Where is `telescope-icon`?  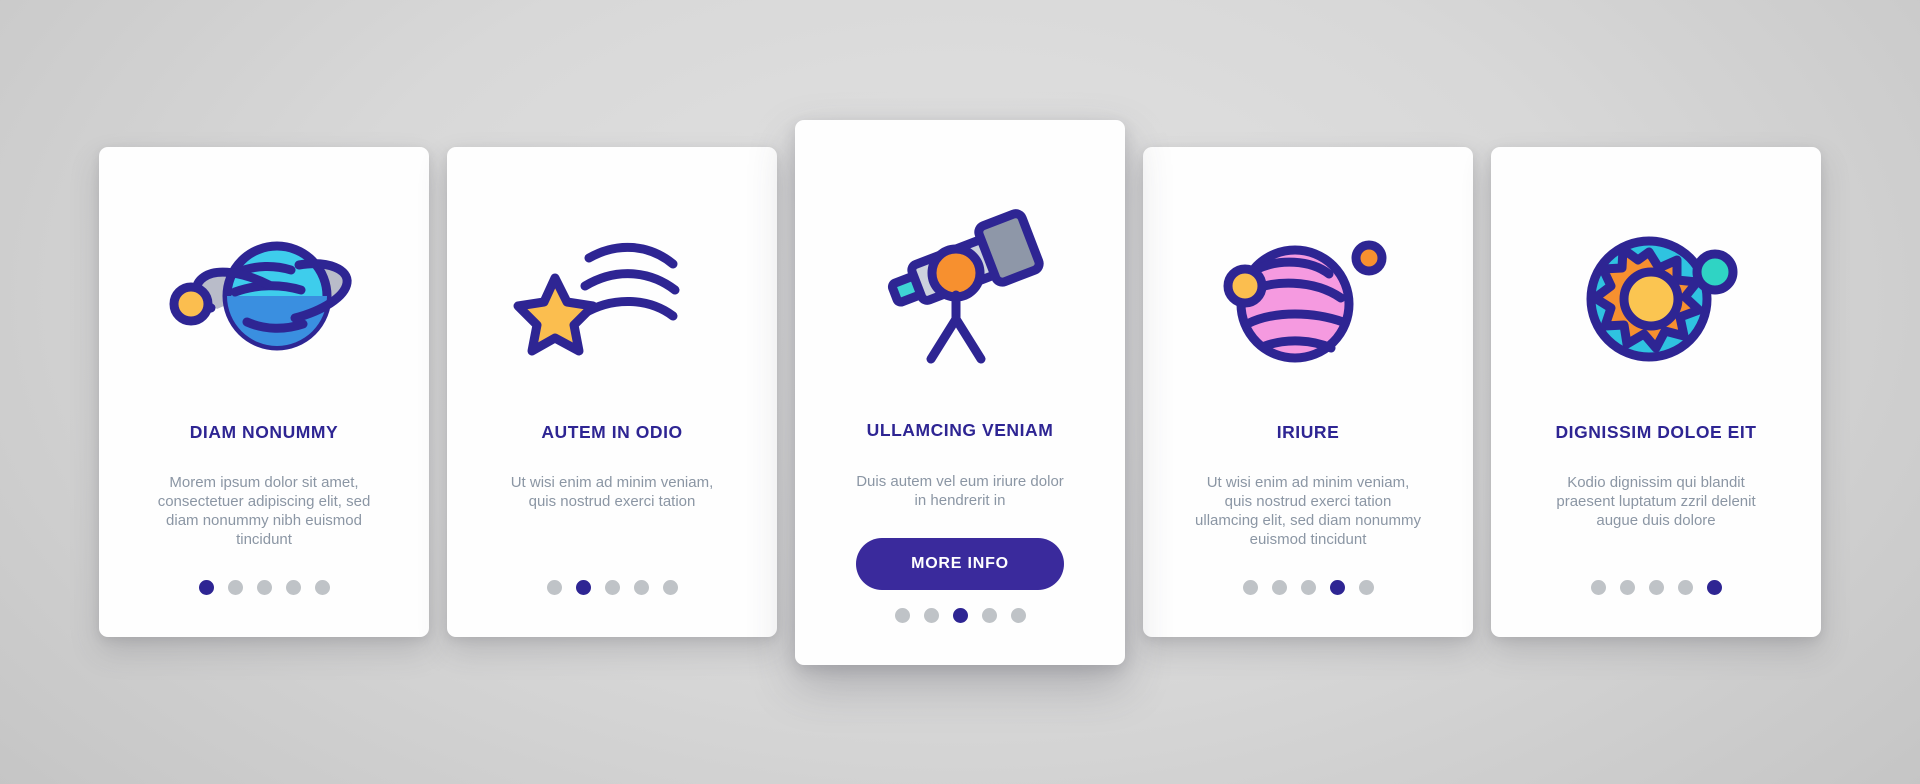
telescope-icon is located at coordinates (960, 289).